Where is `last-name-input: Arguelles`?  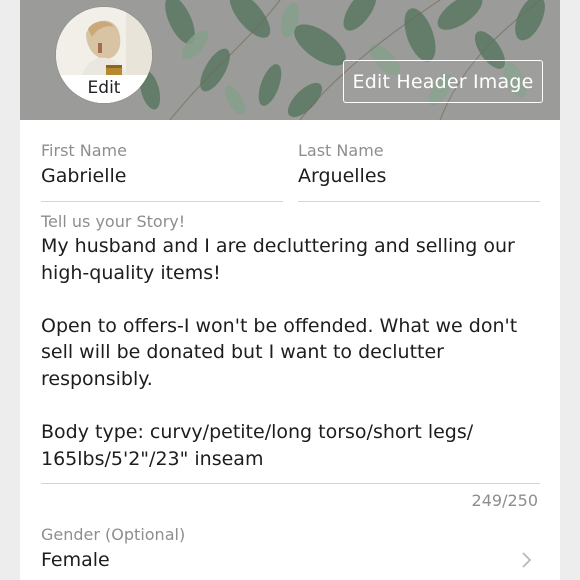
last-name-input: Arguelles is located at coordinates (342, 176).